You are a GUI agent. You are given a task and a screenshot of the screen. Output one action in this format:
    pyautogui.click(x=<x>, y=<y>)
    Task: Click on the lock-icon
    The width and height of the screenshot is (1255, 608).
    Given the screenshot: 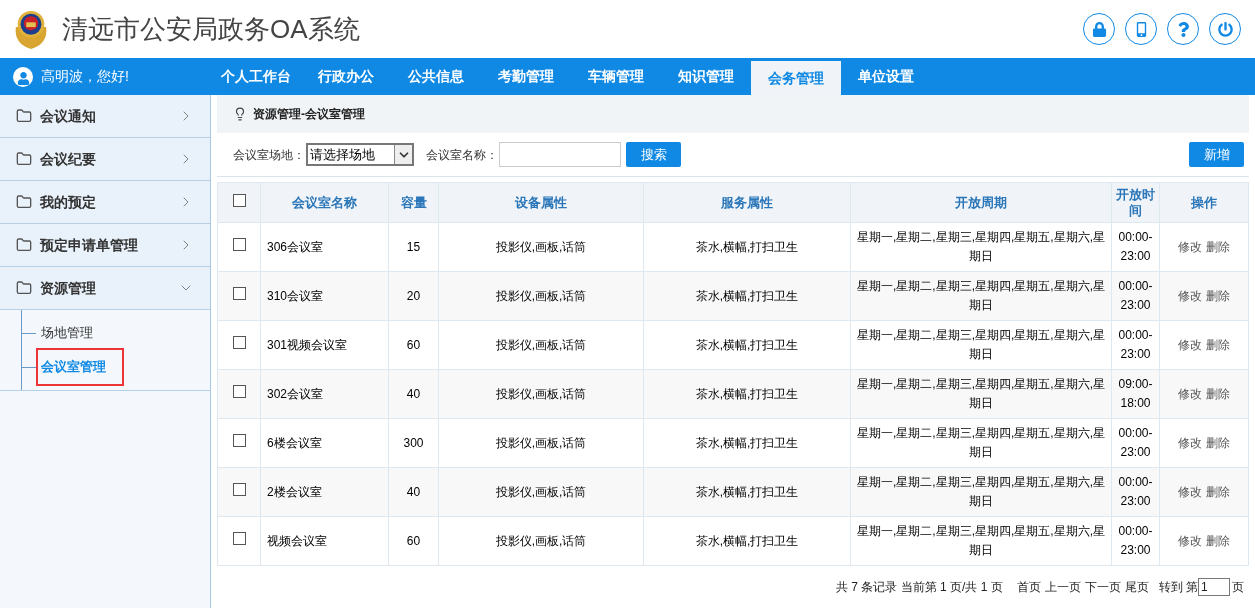 What is the action you would take?
    pyautogui.click(x=1099, y=29)
    